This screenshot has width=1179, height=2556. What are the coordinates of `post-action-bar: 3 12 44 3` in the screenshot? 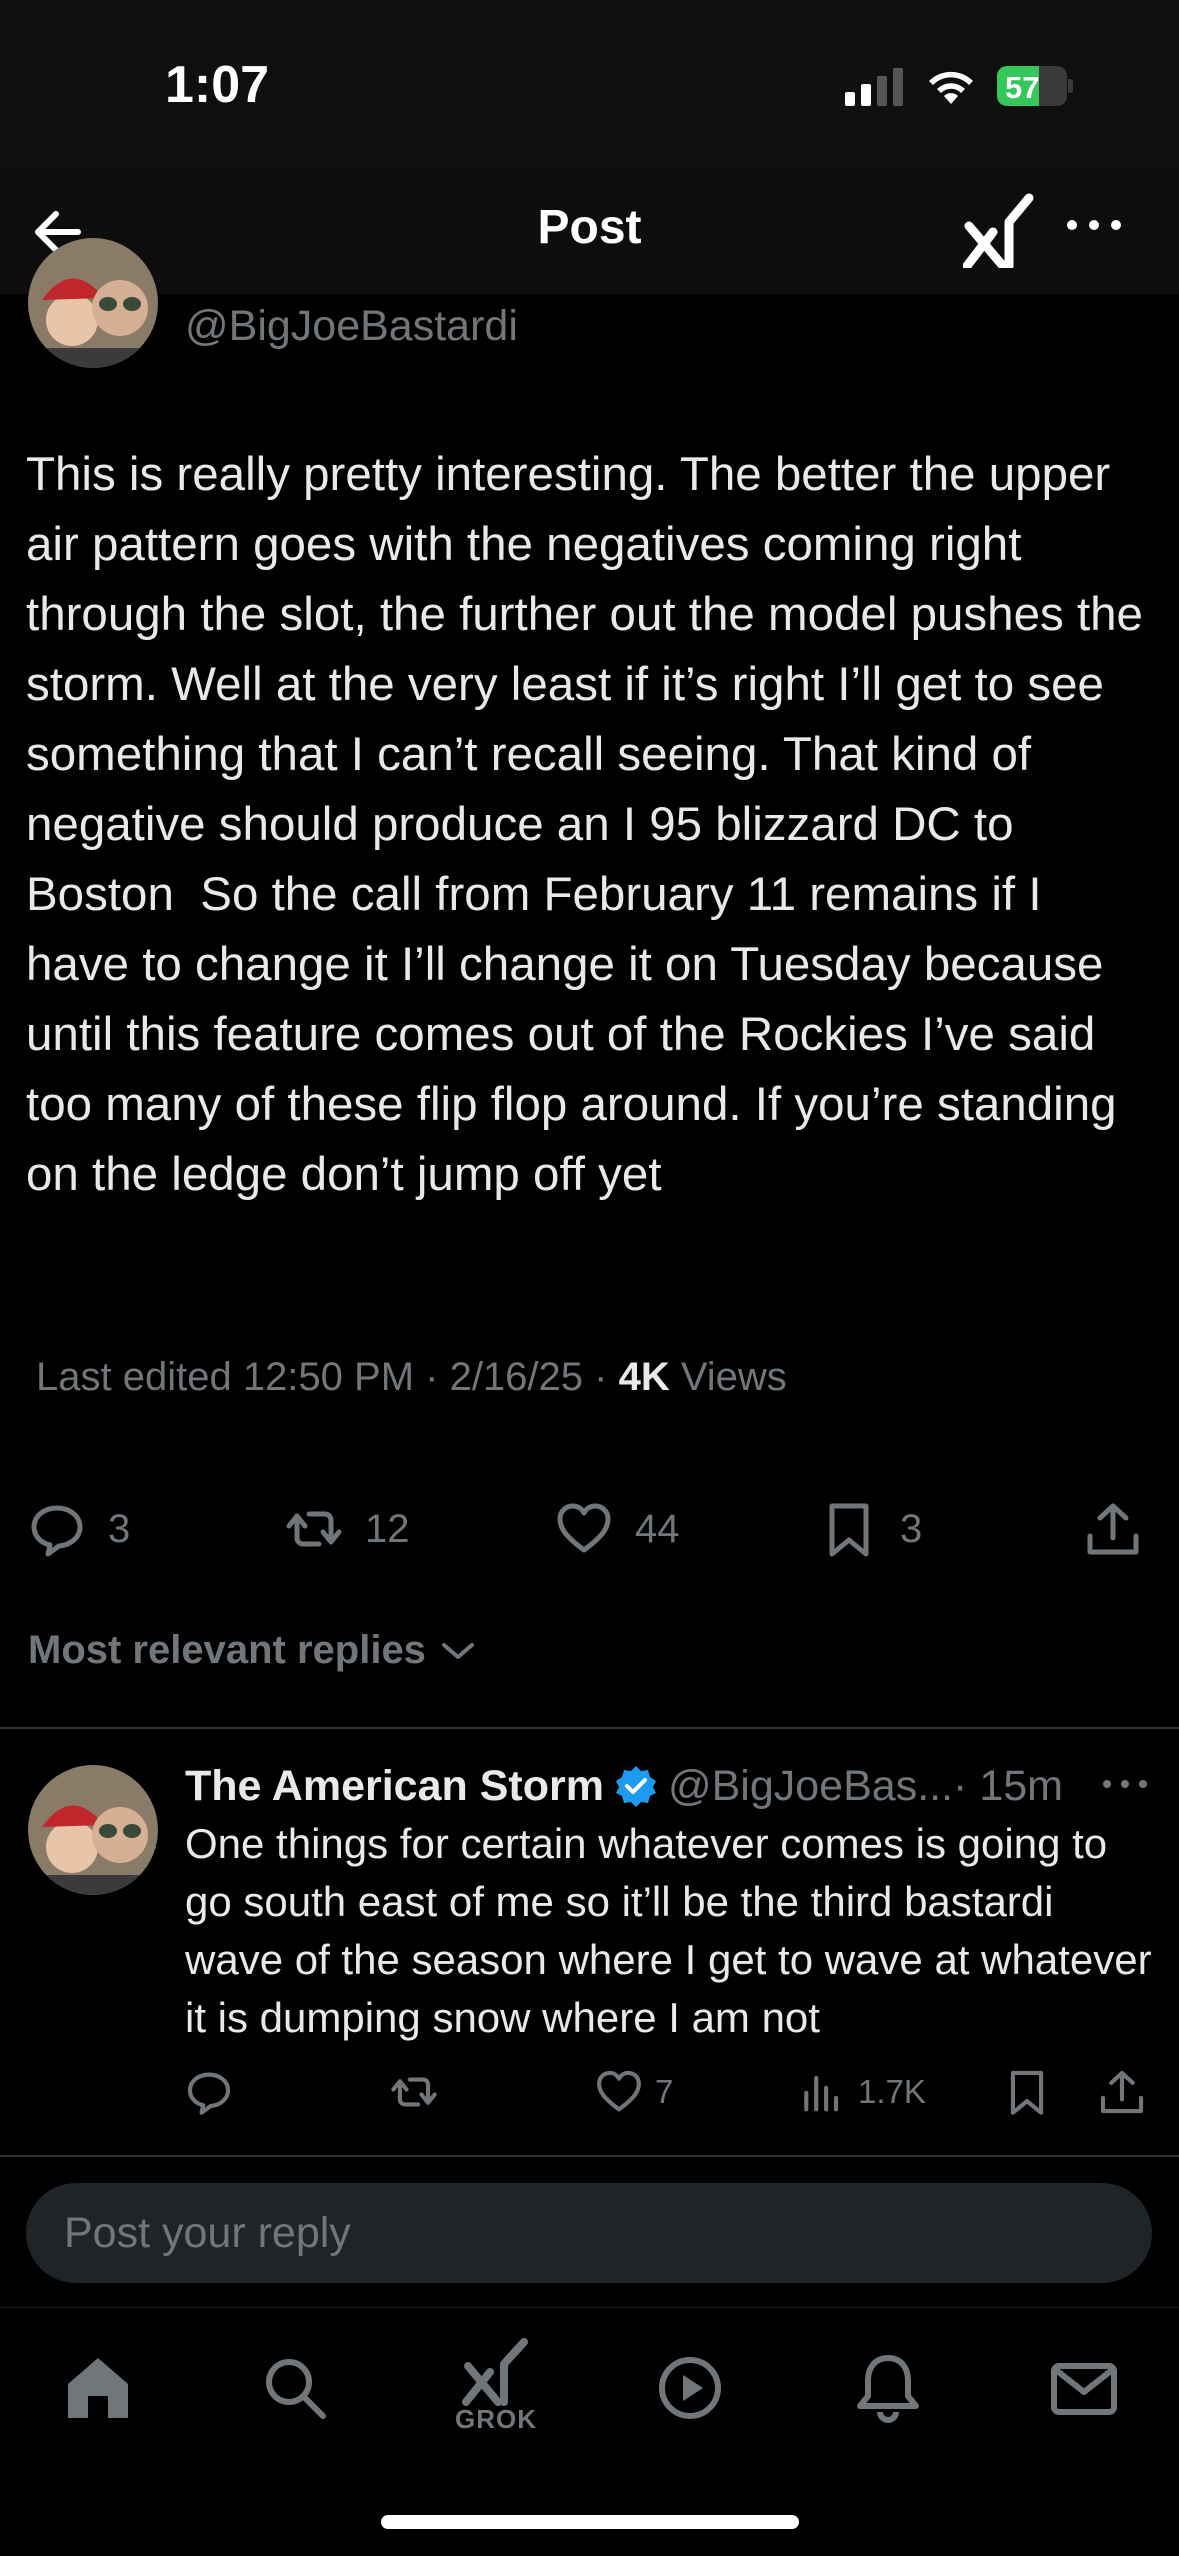 It's located at (589, 1535).